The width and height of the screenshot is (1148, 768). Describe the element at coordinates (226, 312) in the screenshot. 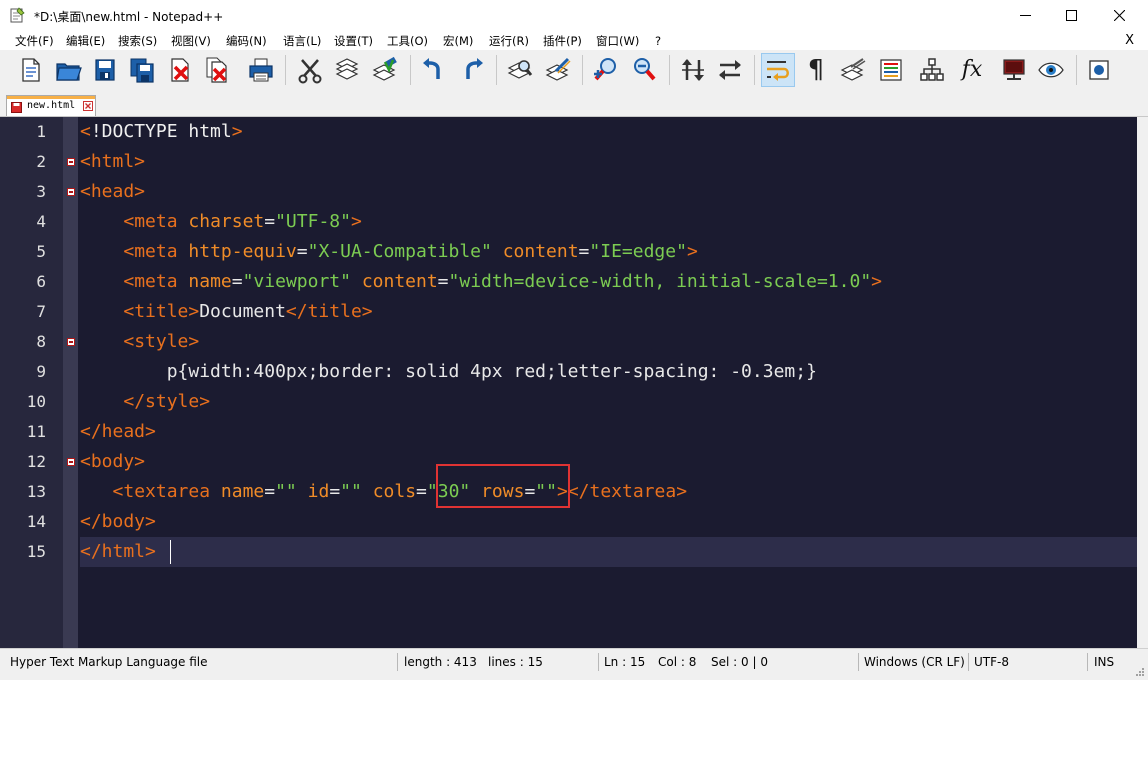

I see `code-line: <title>Document</title>` at that location.